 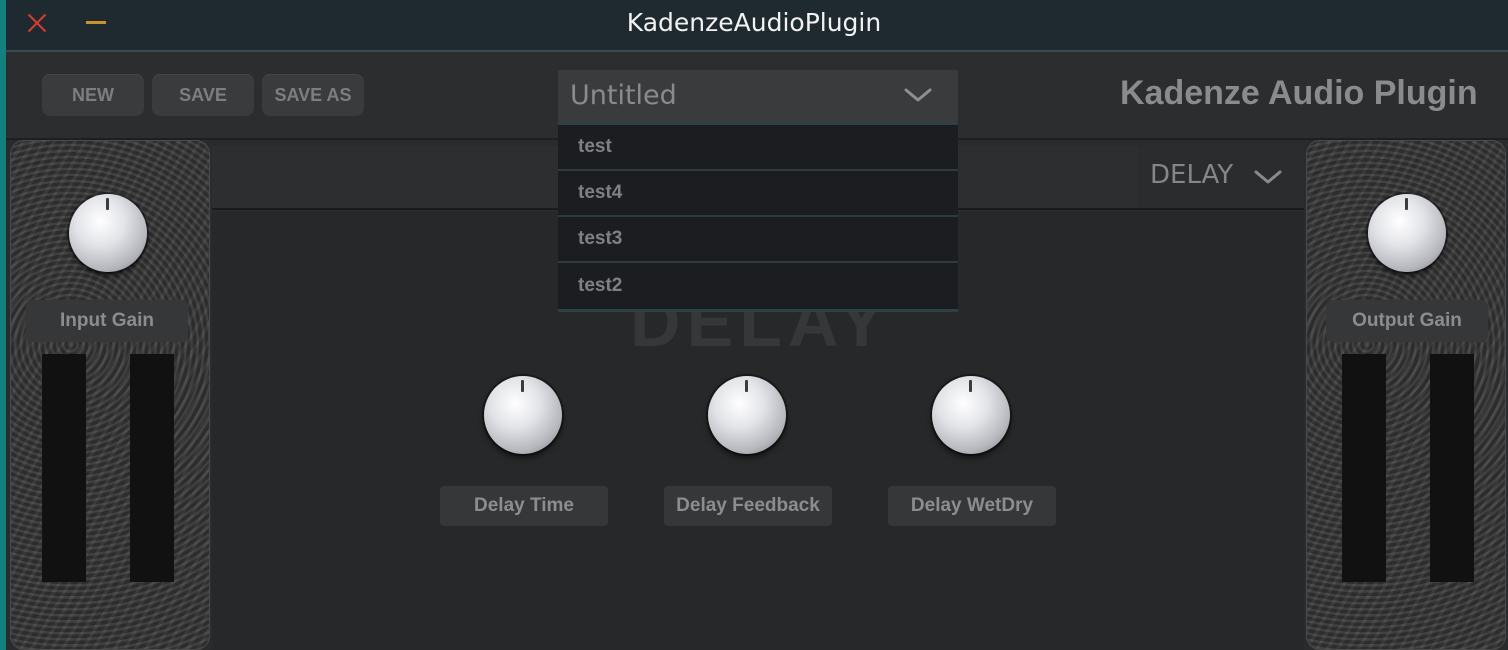 What do you see at coordinates (313, 95) in the screenshot?
I see `save-as-button: SAVE AS` at bounding box center [313, 95].